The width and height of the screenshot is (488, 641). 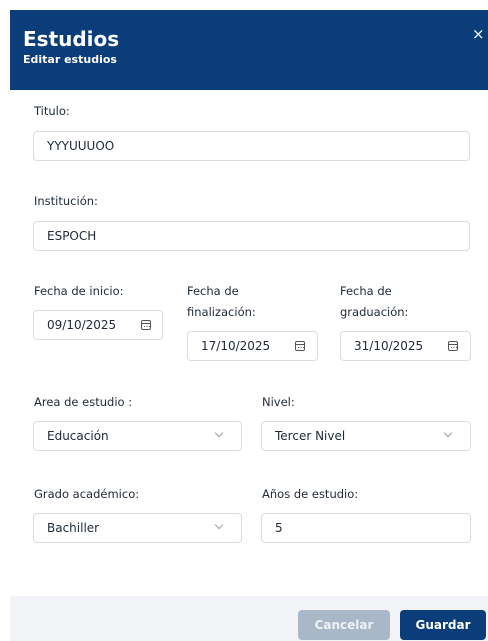 What do you see at coordinates (79, 291) in the screenshot?
I see `fecha-inicio-label: Fecha de inicio:` at bounding box center [79, 291].